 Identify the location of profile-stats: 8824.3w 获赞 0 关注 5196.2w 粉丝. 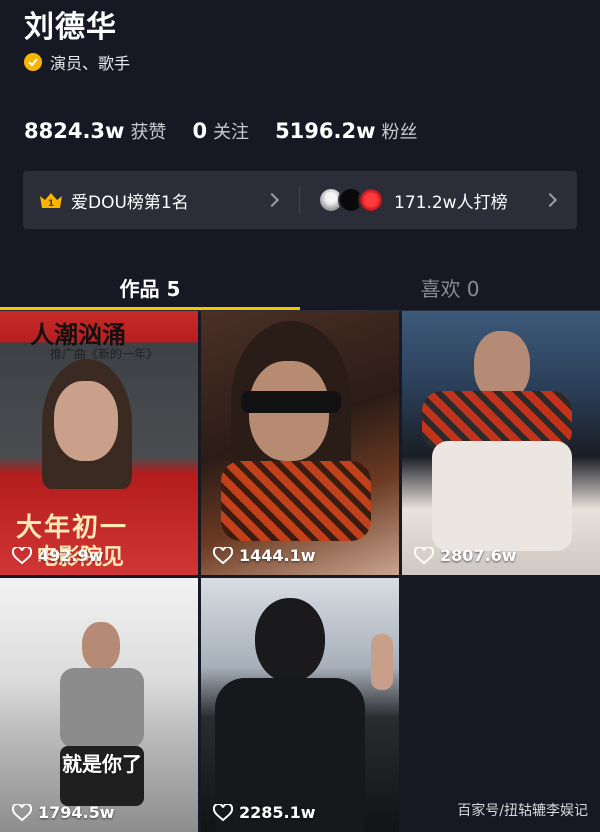
(234, 131).